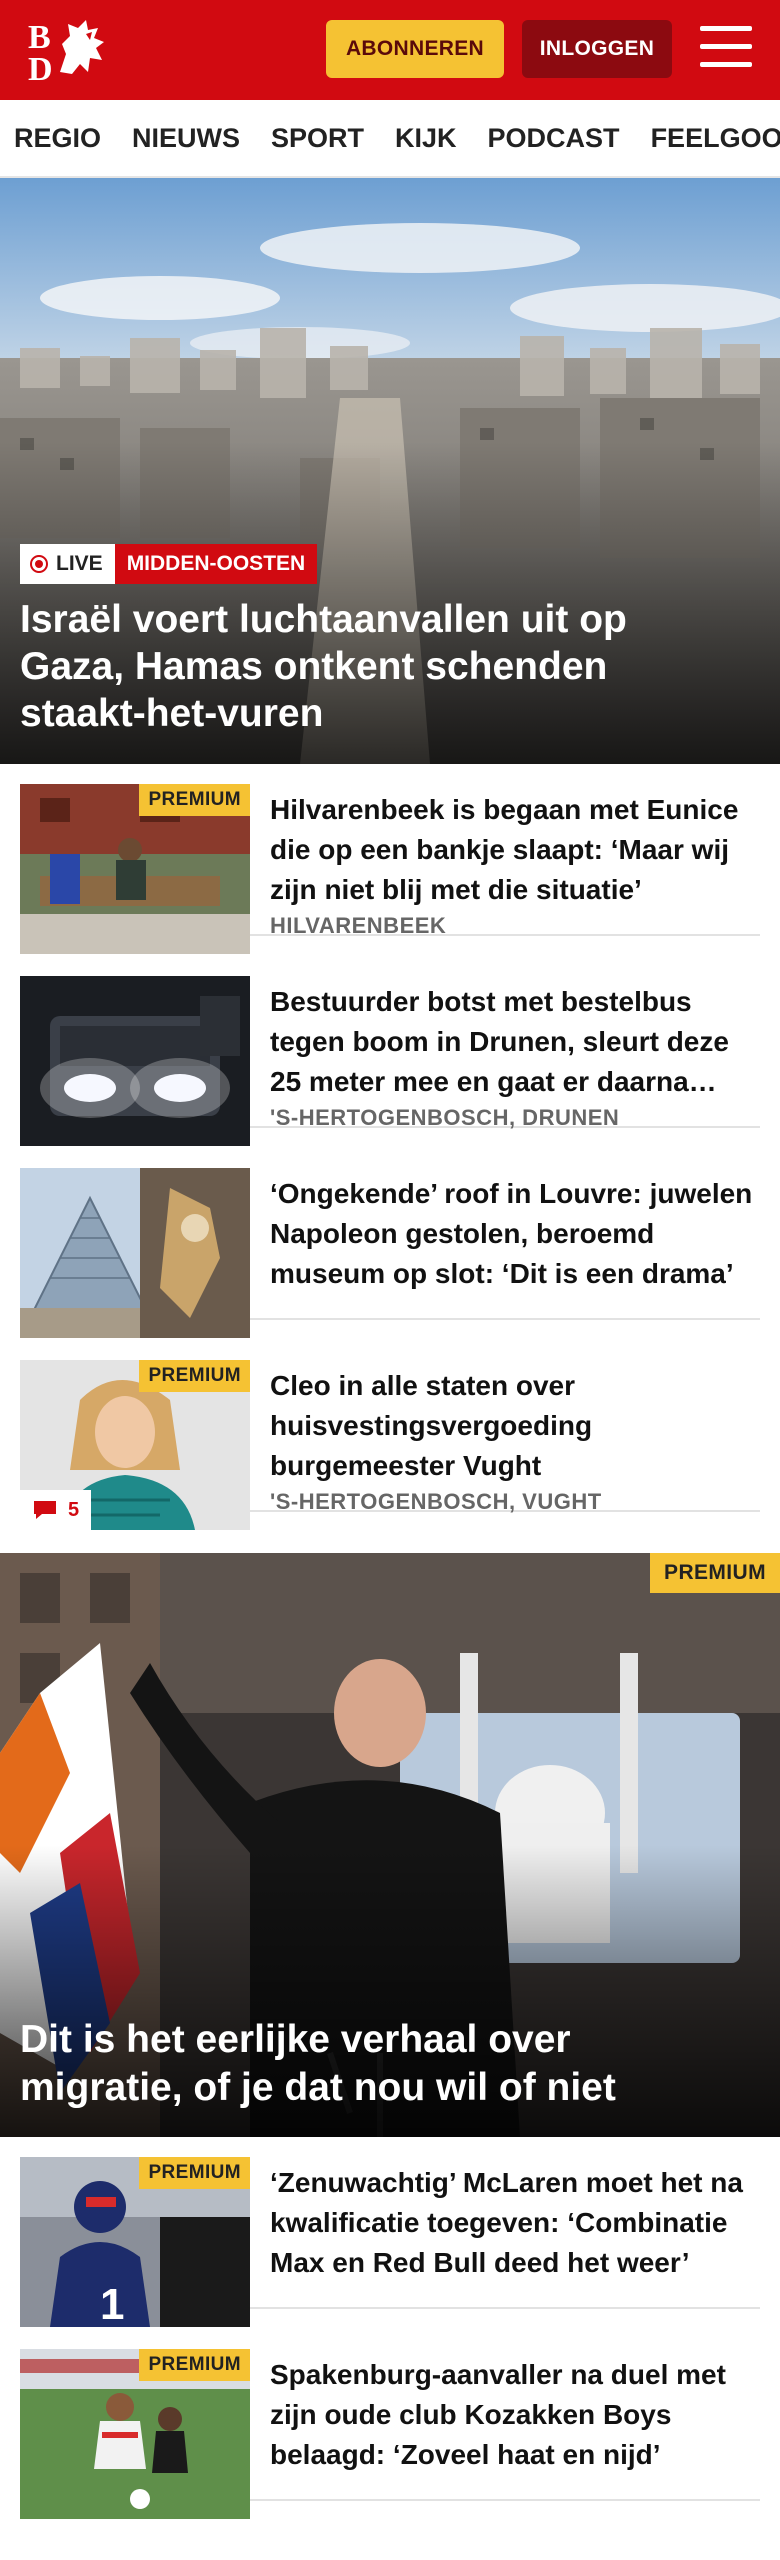 The width and height of the screenshot is (780, 2560). I want to click on comment-count: 5, so click(56, 1510).